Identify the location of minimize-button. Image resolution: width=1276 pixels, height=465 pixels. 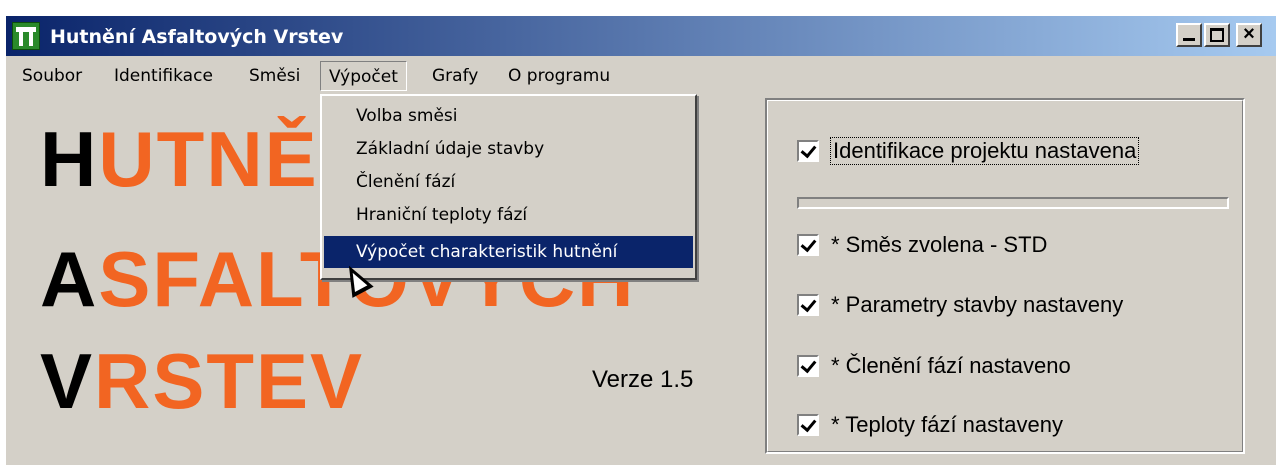
(1189, 35).